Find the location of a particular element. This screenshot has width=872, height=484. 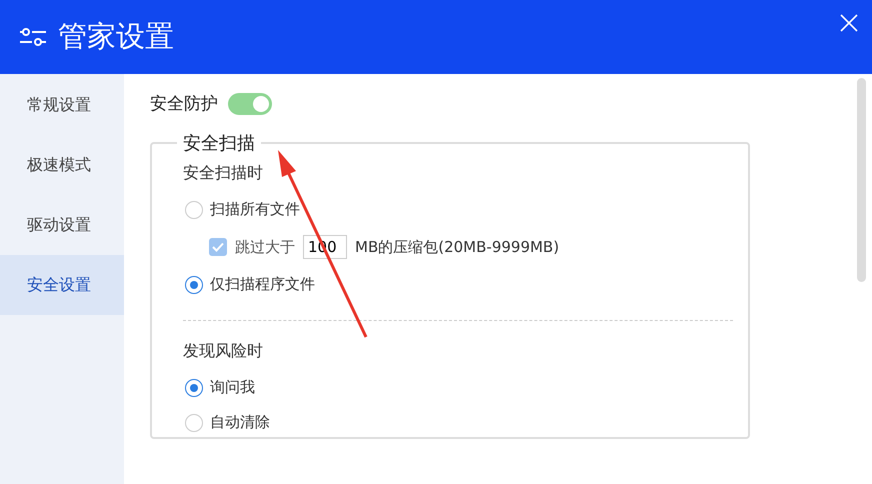

group-title: 发现风险时 is located at coordinates (223, 351).